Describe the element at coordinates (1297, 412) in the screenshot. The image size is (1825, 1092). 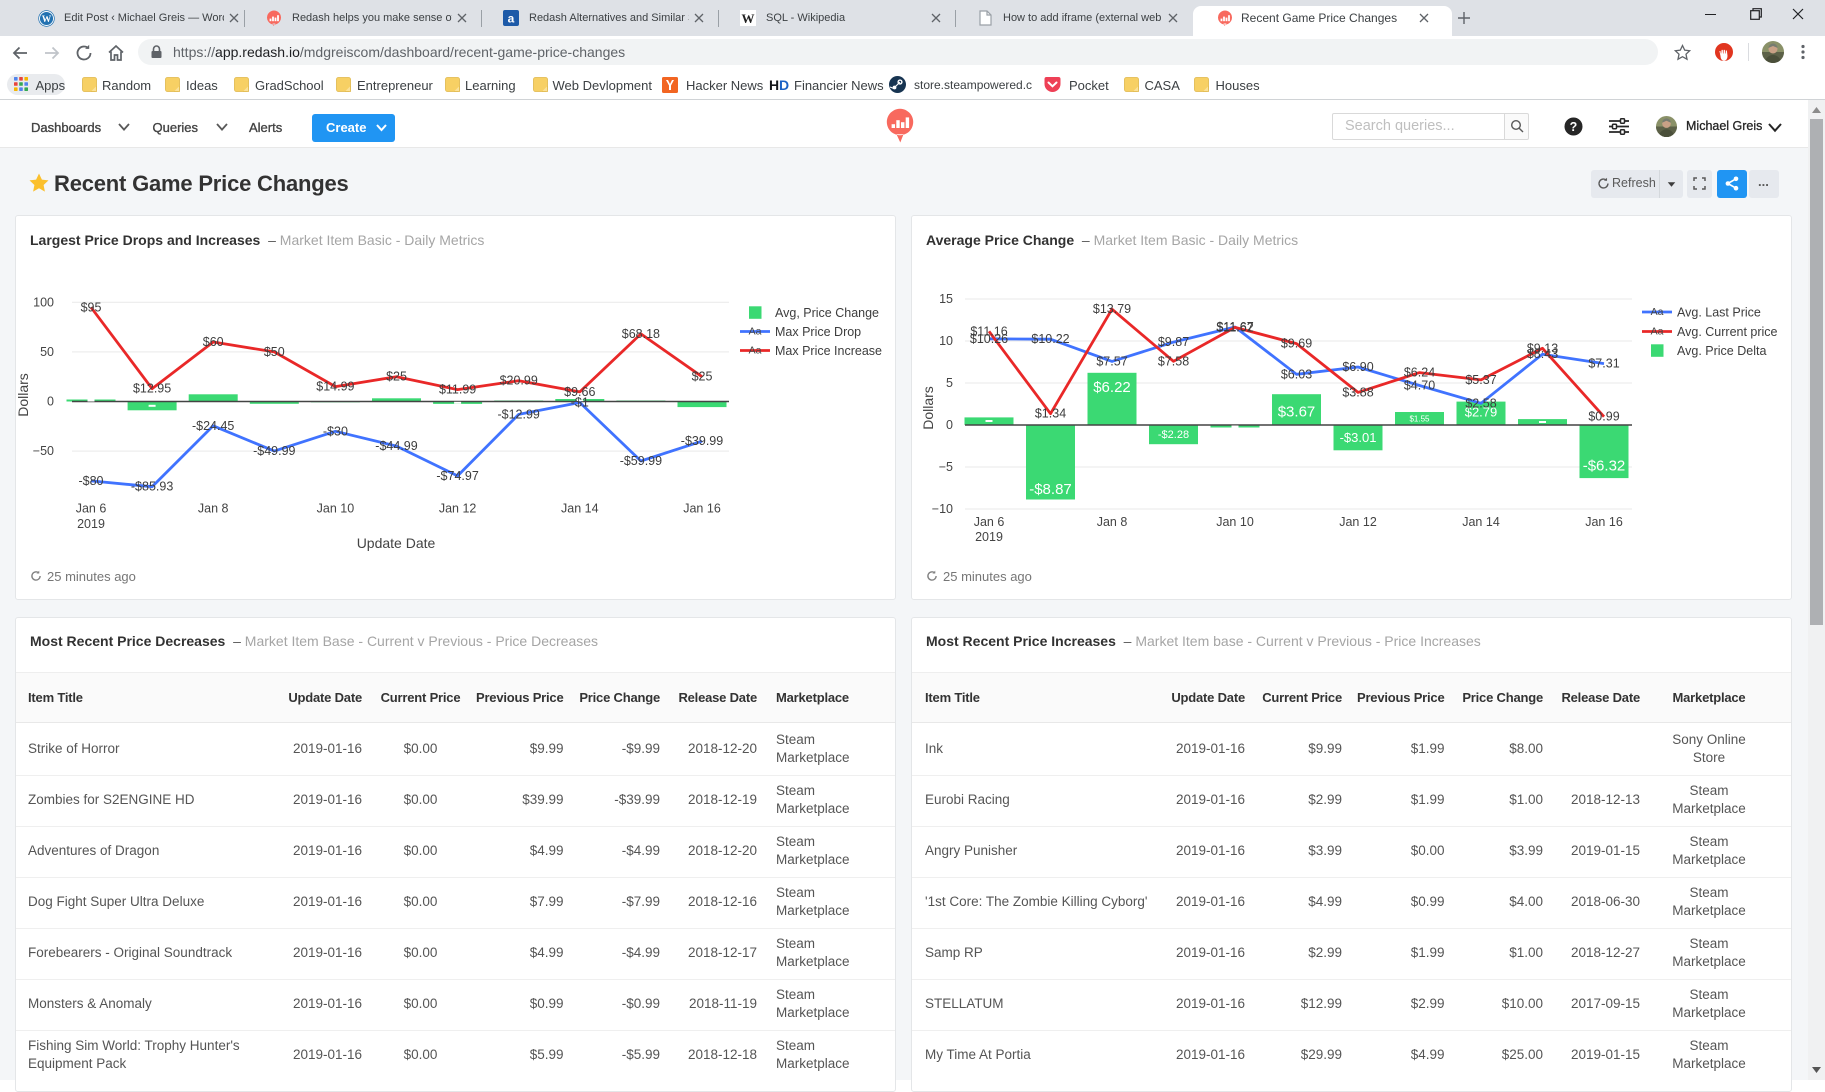
I see `svg-text: $3.67` at that location.